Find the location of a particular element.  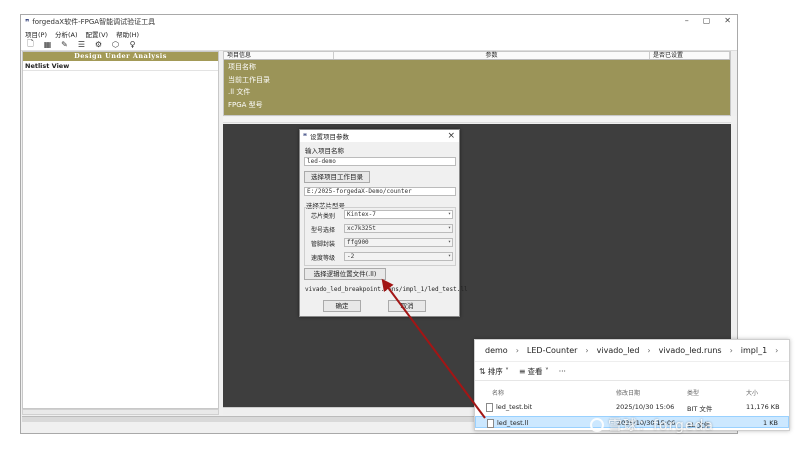

view-button: ≡ 查看 ˅ is located at coordinates (534, 371).